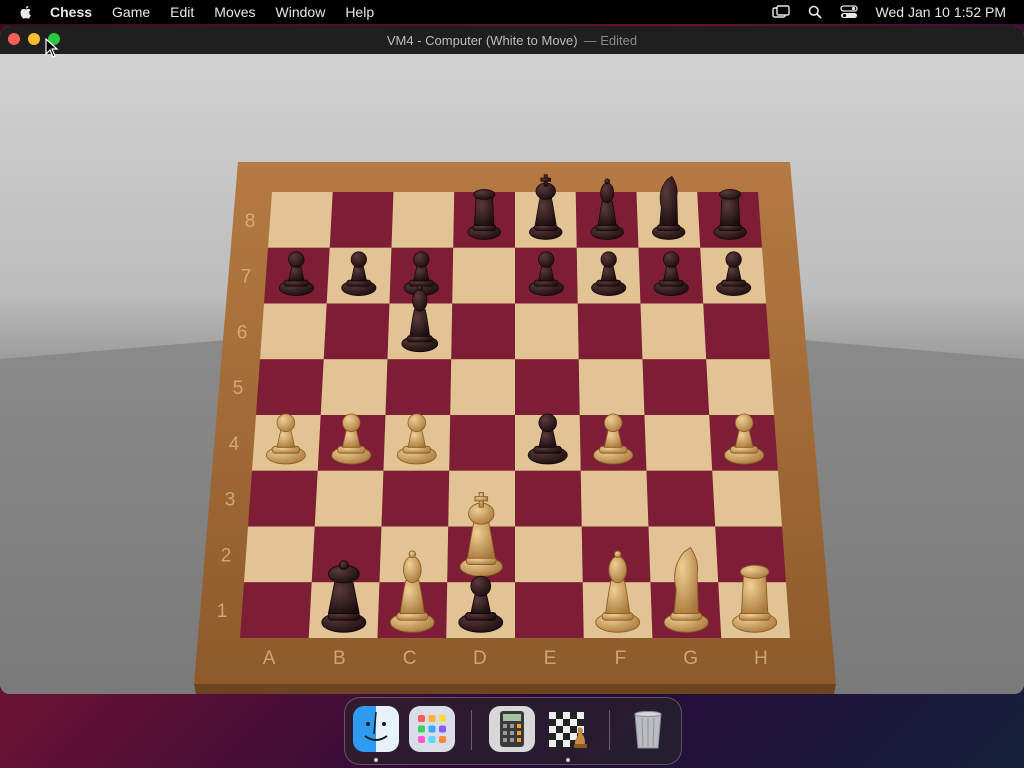  What do you see at coordinates (673, 331) in the screenshot?
I see `square-g6` at bounding box center [673, 331].